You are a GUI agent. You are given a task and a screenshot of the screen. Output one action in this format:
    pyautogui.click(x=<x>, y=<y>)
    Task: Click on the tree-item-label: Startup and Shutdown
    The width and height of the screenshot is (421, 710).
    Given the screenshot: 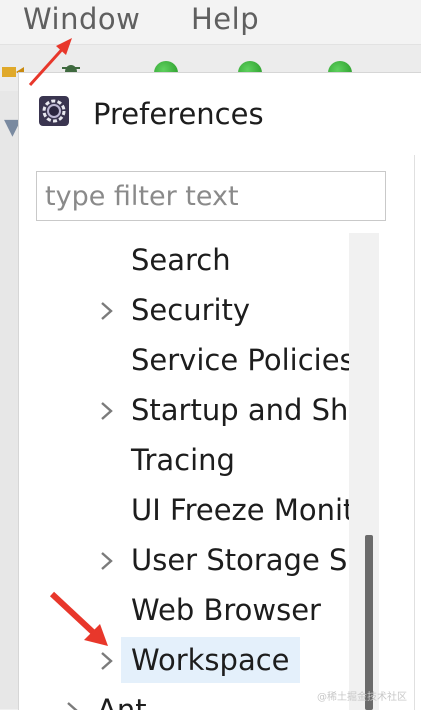 What is the action you would take?
    pyautogui.click(x=240, y=410)
    